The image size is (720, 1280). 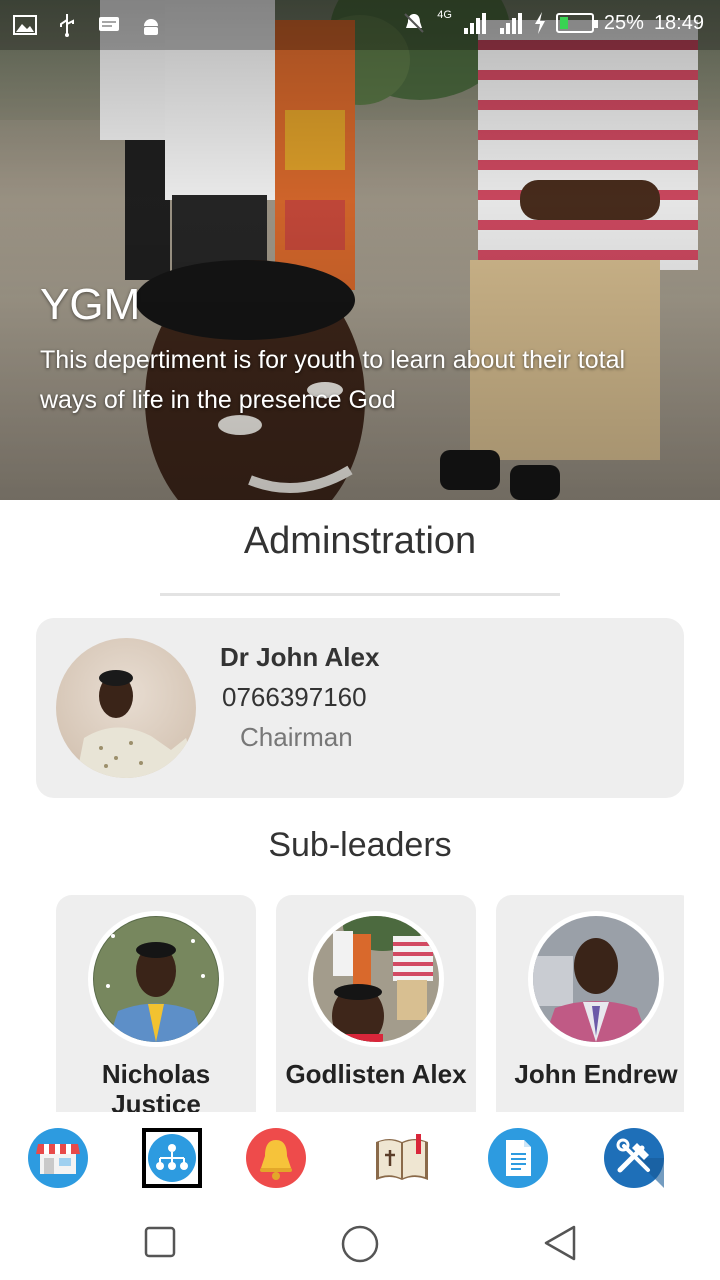 I want to click on chairman-avatar, so click(x=126, y=708).